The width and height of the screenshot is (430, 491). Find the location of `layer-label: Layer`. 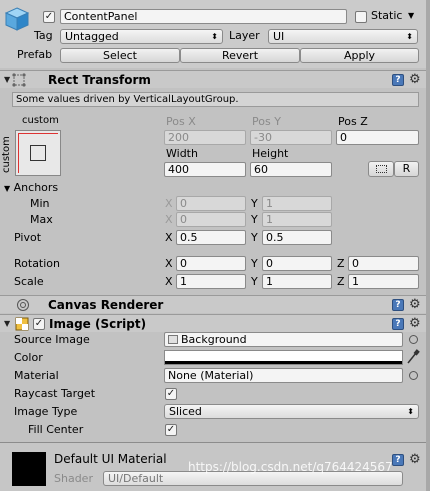

layer-label: Layer is located at coordinates (244, 35).